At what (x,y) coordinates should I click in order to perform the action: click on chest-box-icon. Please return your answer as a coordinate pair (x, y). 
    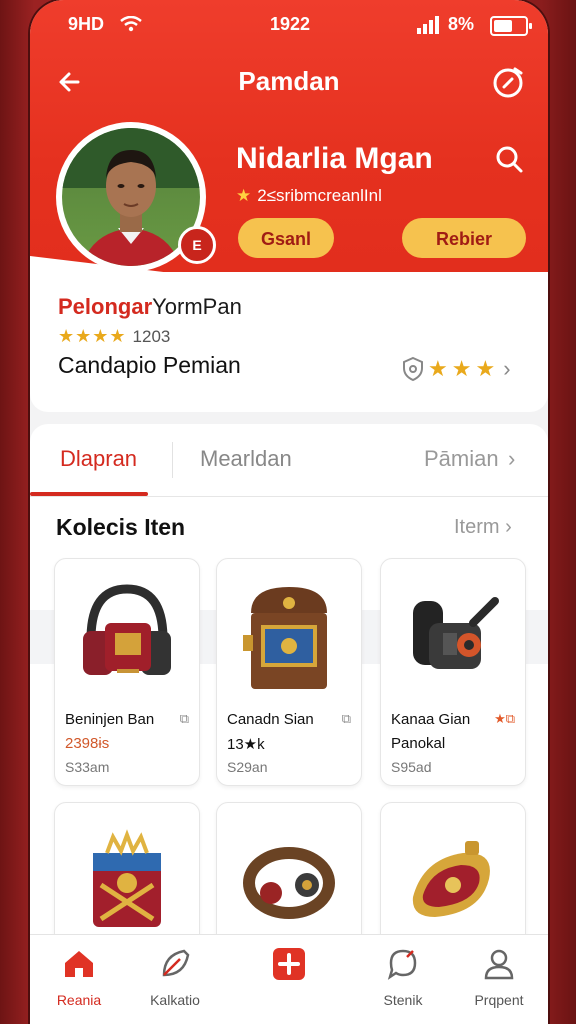
    Looking at the image, I should click on (127, 878).